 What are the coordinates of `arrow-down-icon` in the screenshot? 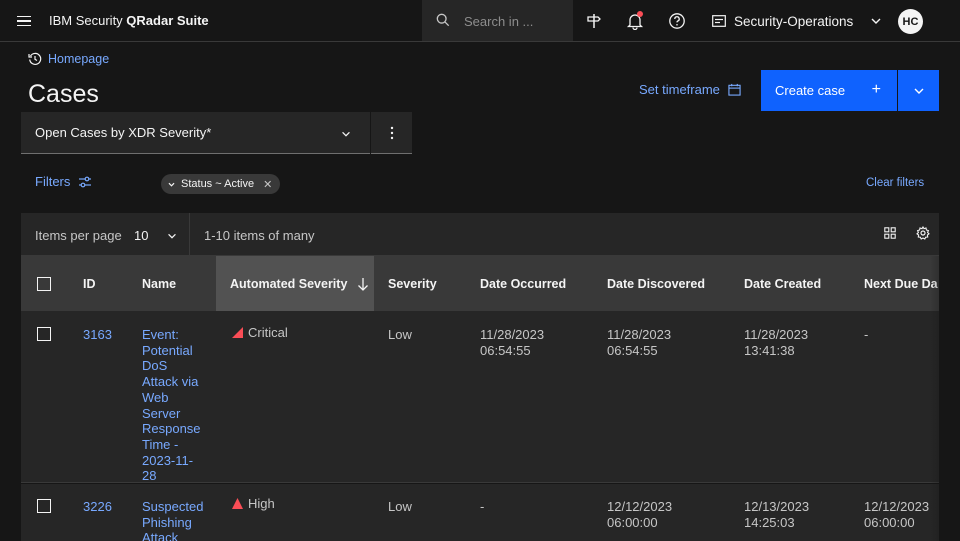 It's located at (363, 284).